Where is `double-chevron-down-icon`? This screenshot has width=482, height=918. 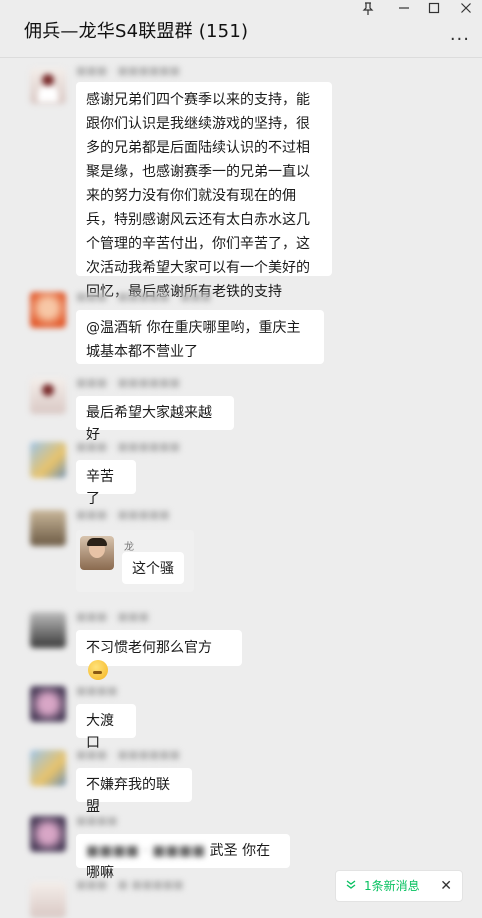 double-chevron-down-icon is located at coordinates (351, 886).